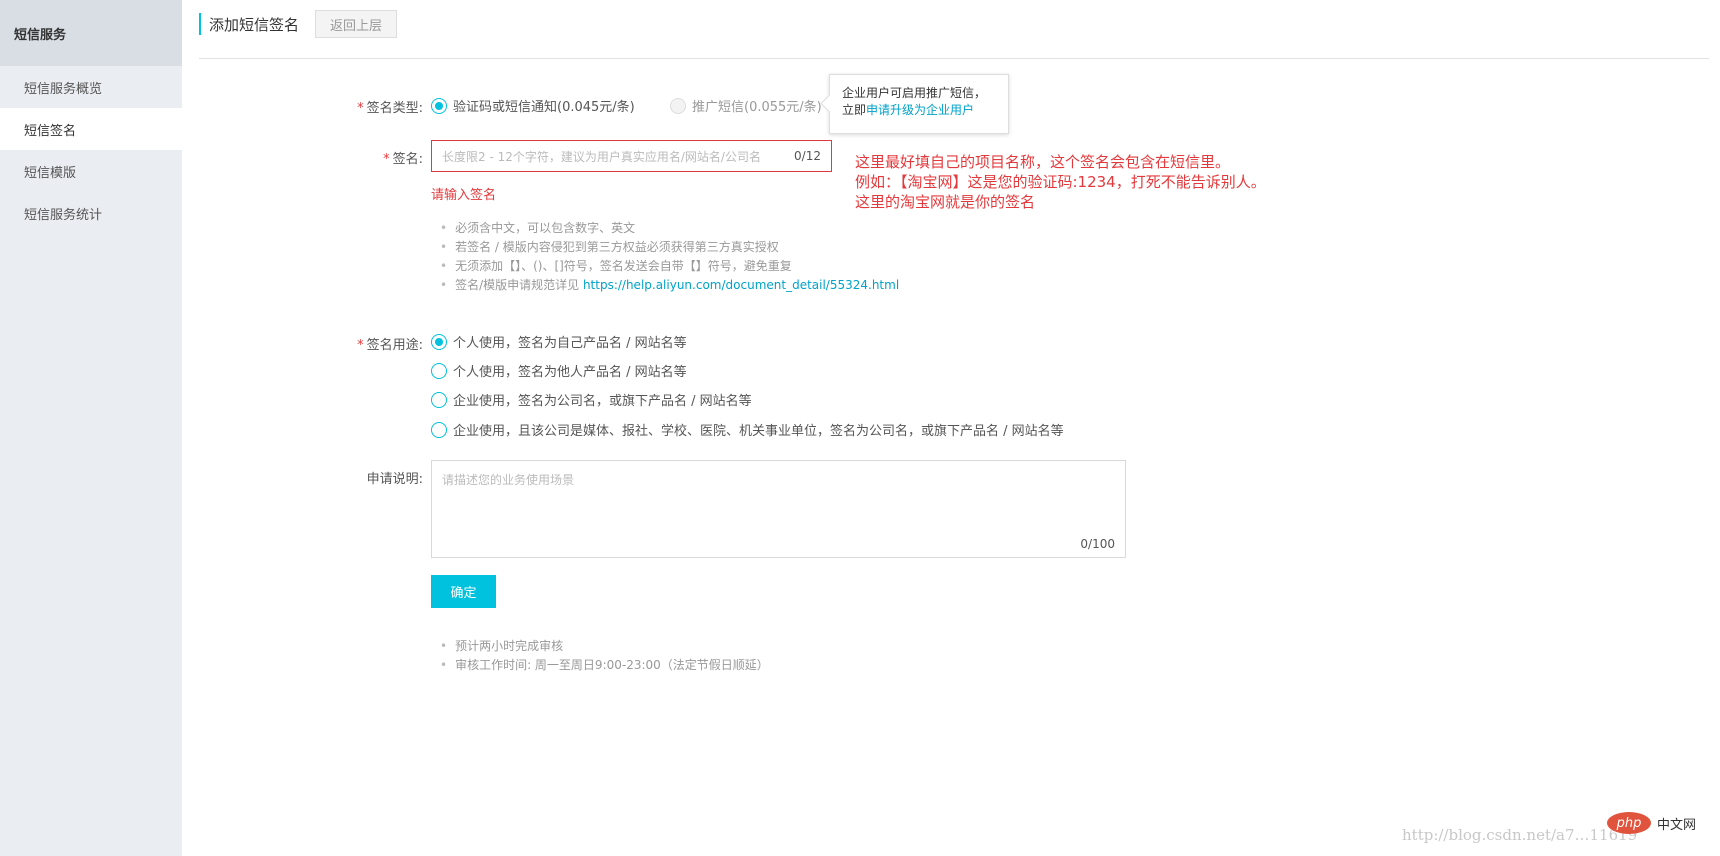  I want to click on promotion-tooltip: 企业用户可启用推广短信， 立即申请升级为企业用户, so click(919, 104).